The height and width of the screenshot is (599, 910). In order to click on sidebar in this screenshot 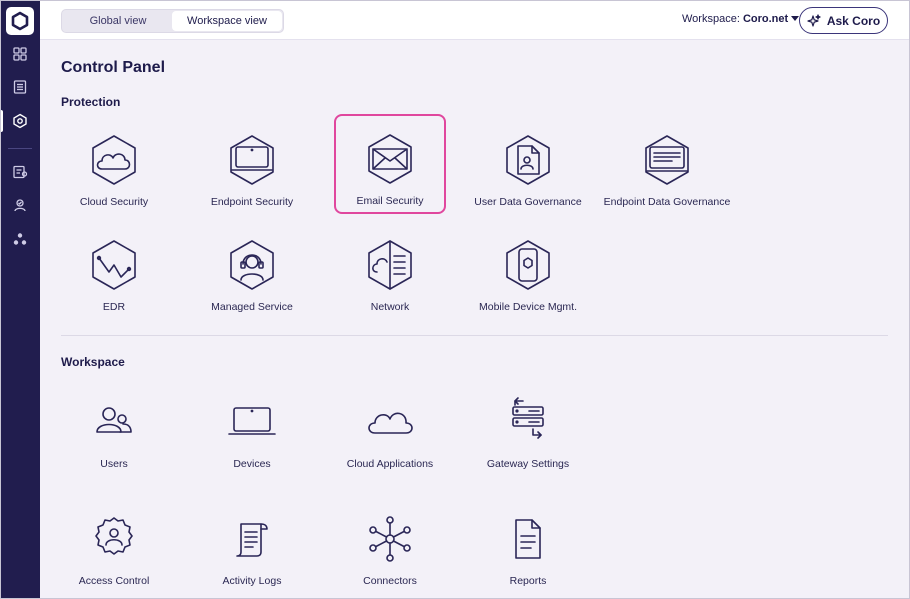, I will do `click(20, 299)`.